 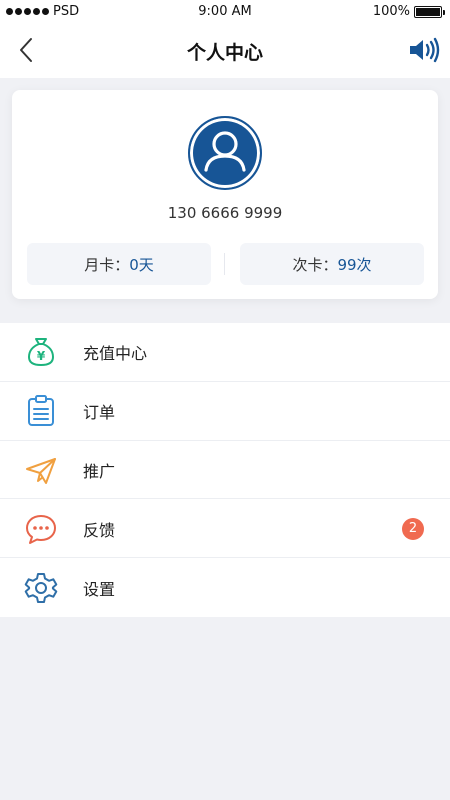 I want to click on user-icon, so click(x=225, y=151).